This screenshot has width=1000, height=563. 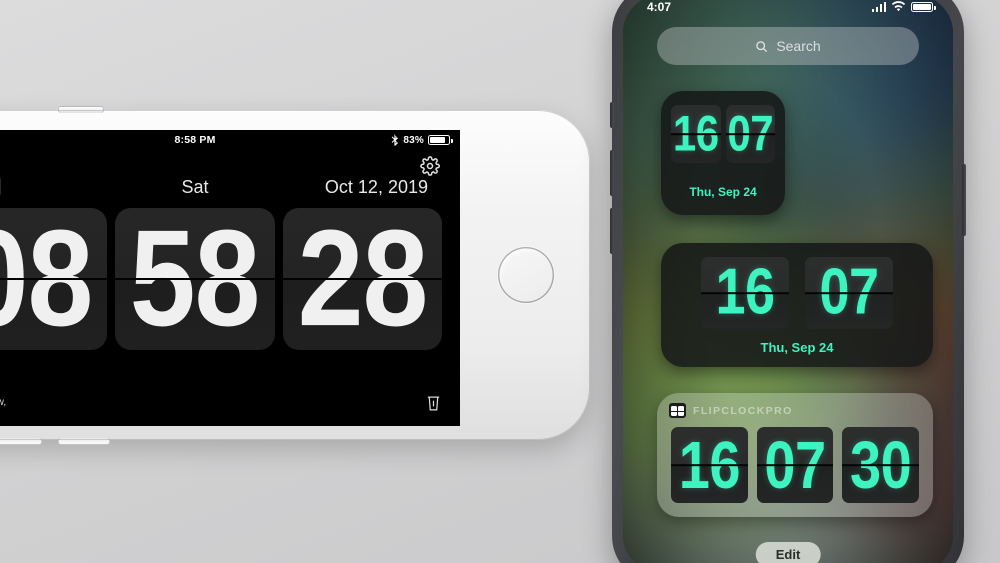 I want to click on small-widget-date: Thu, Sep 24, so click(x=723, y=192).